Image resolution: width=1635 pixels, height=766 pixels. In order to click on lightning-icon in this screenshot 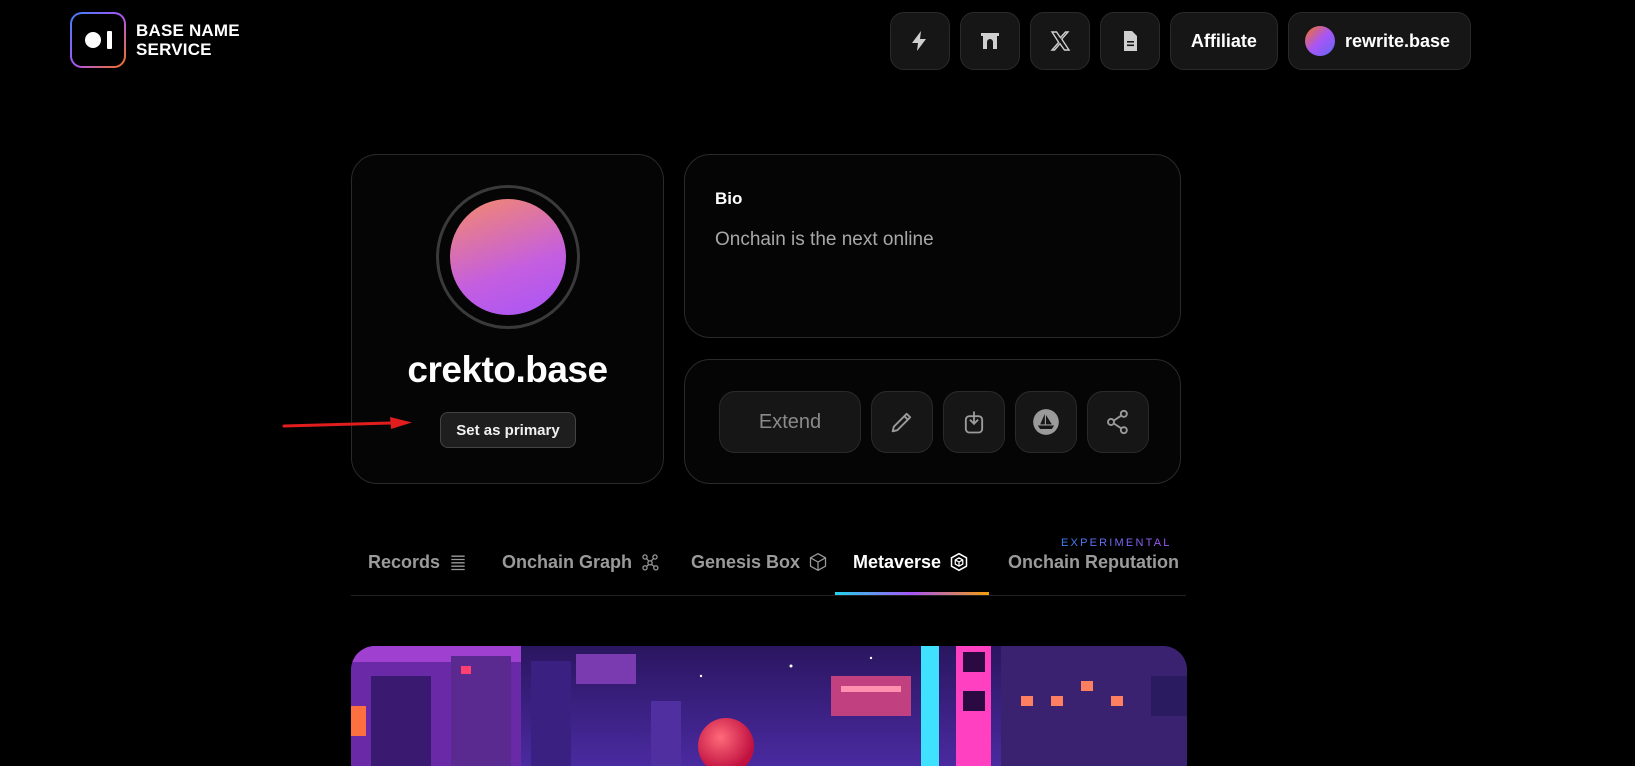, I will do `click(918, 41)`.